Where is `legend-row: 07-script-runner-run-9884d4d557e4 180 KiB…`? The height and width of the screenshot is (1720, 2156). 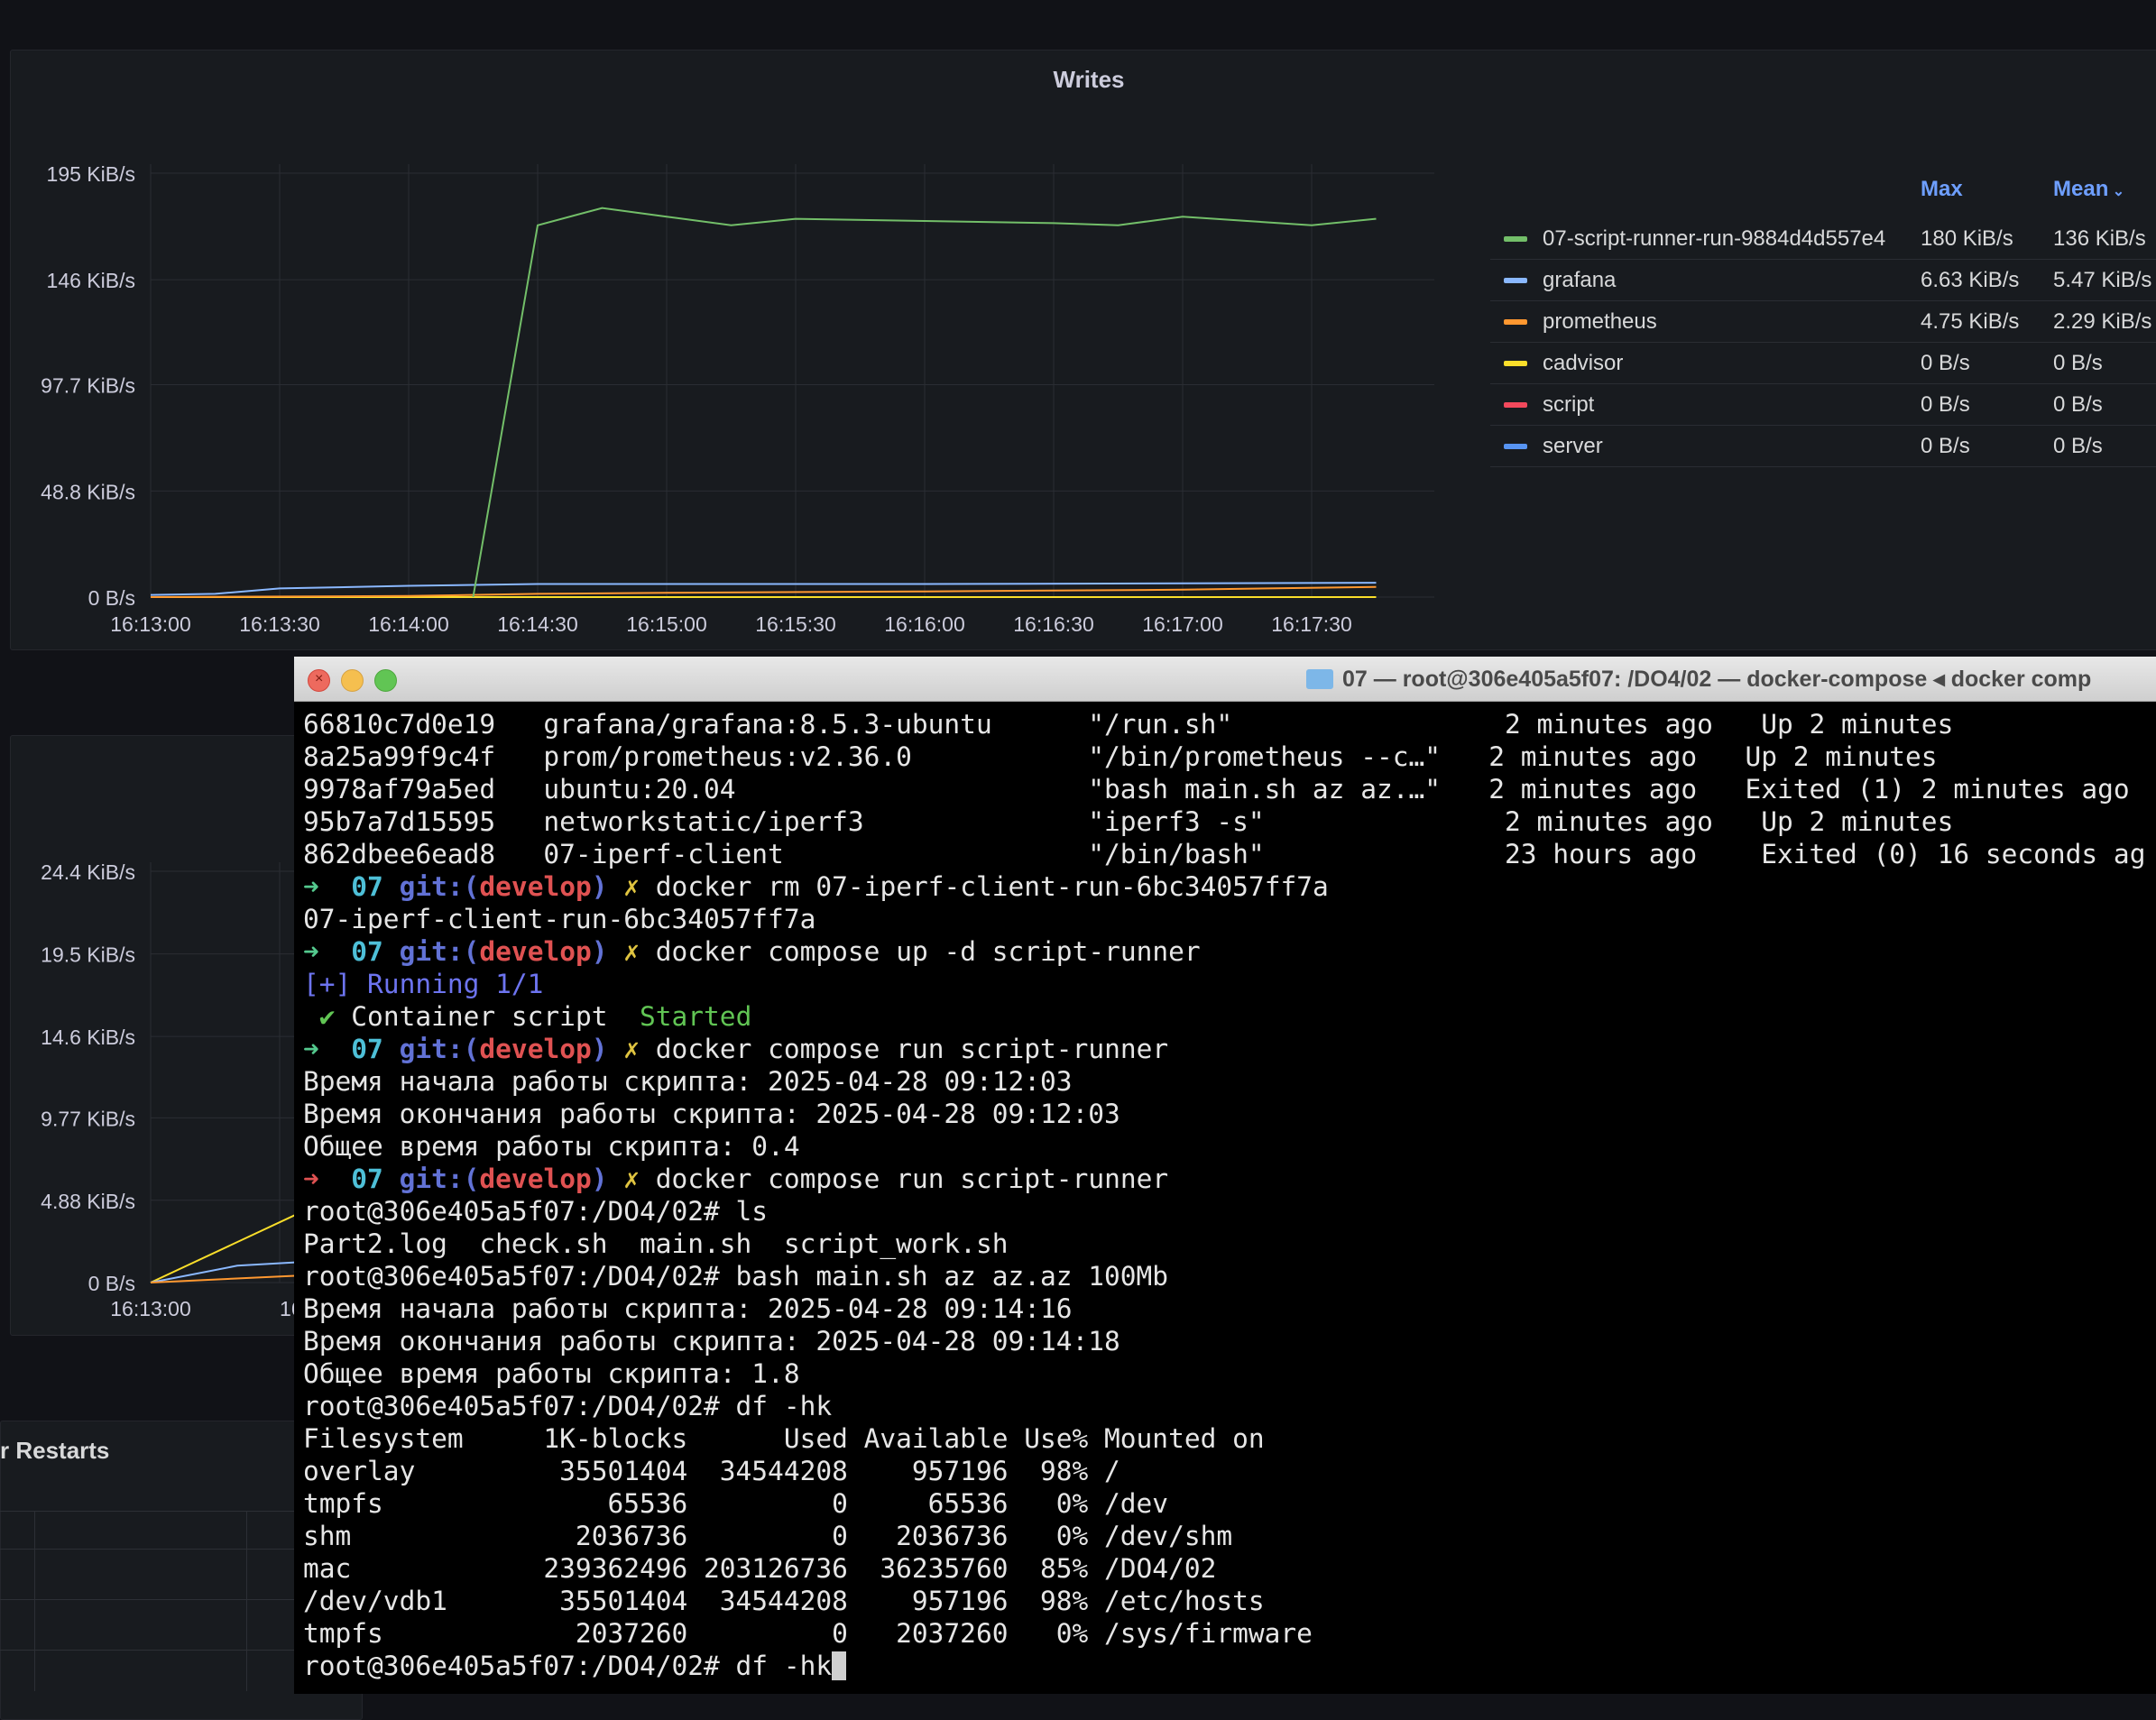
legend-row: 07-script-runner-run-9884d4d557e4 180 KiB… is located at coordinates (1823, 239).